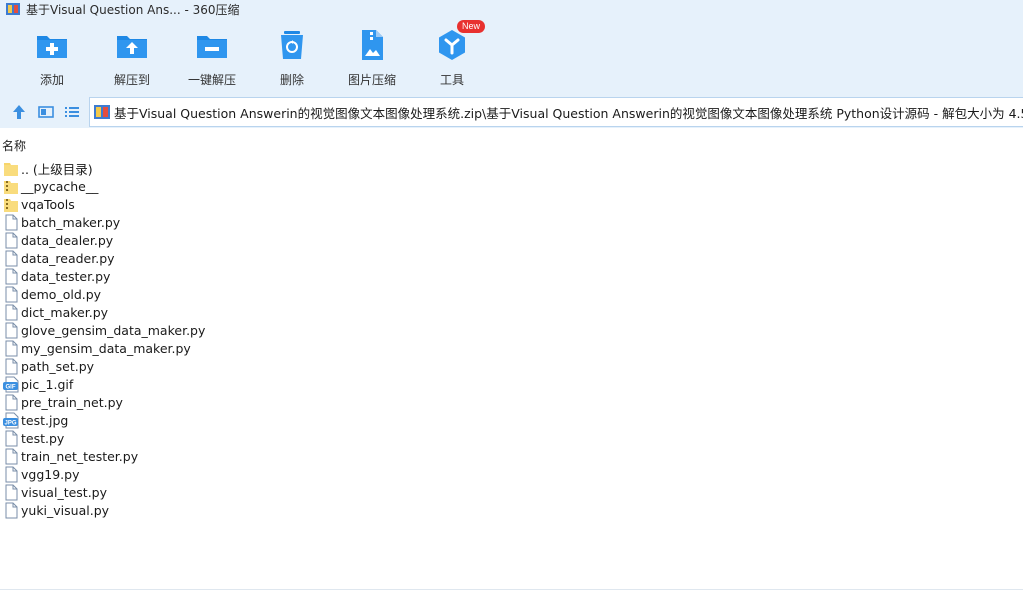  Describe the element at coordinates (511, 240) in the screenshot. I see `list-item: data_dealer.py` at that location.